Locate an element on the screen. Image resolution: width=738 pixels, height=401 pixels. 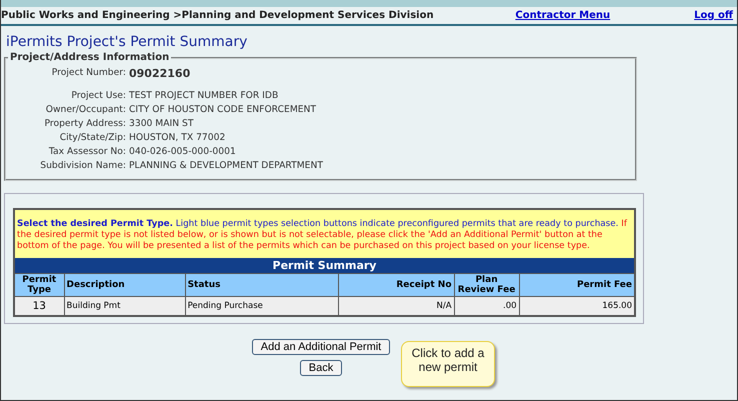
table-cell: .00 is located at coordinates (487, 306).